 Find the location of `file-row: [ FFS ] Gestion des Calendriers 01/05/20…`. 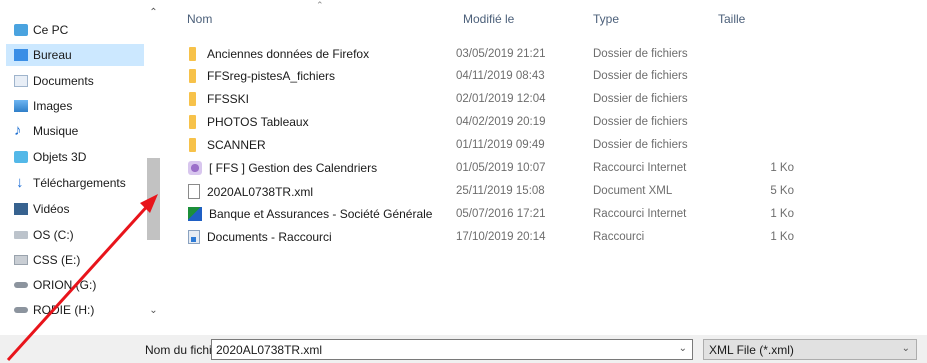

file-row: [ FFS ] Gestion des Calendriers 01/05/20… is located at coordinates (490, 169).